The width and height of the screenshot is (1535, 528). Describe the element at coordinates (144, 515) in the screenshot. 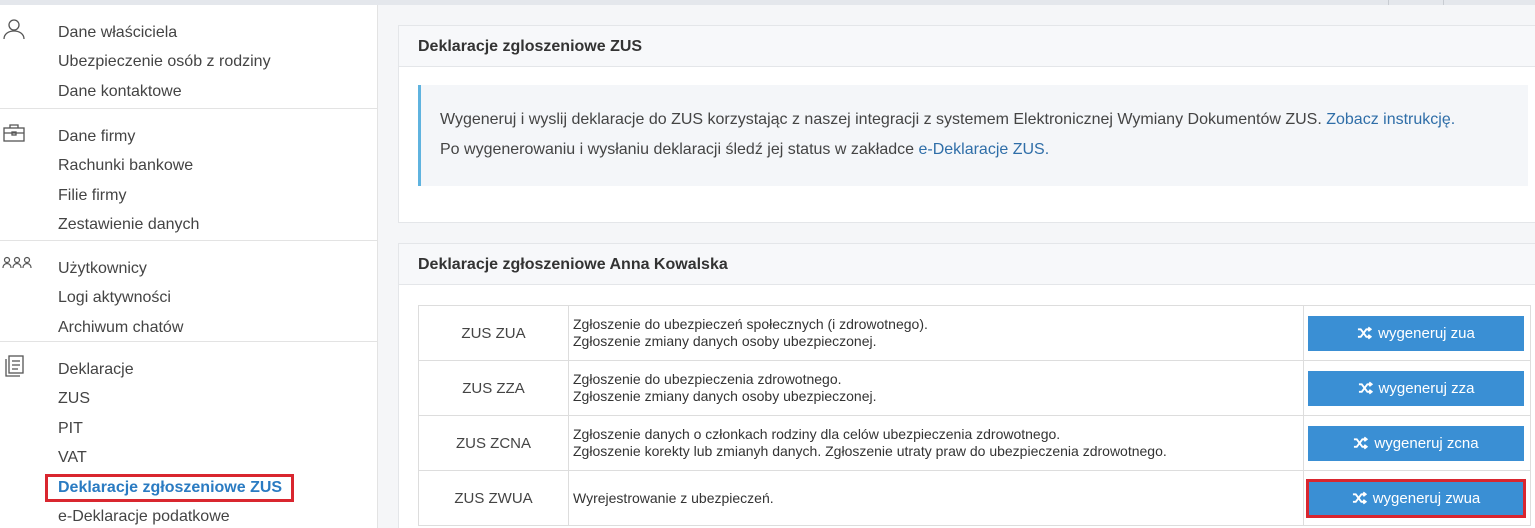

I see `sidebar-item-e-deklaracje-podatkowe: e-Deklaracje podatkowe` at that location.